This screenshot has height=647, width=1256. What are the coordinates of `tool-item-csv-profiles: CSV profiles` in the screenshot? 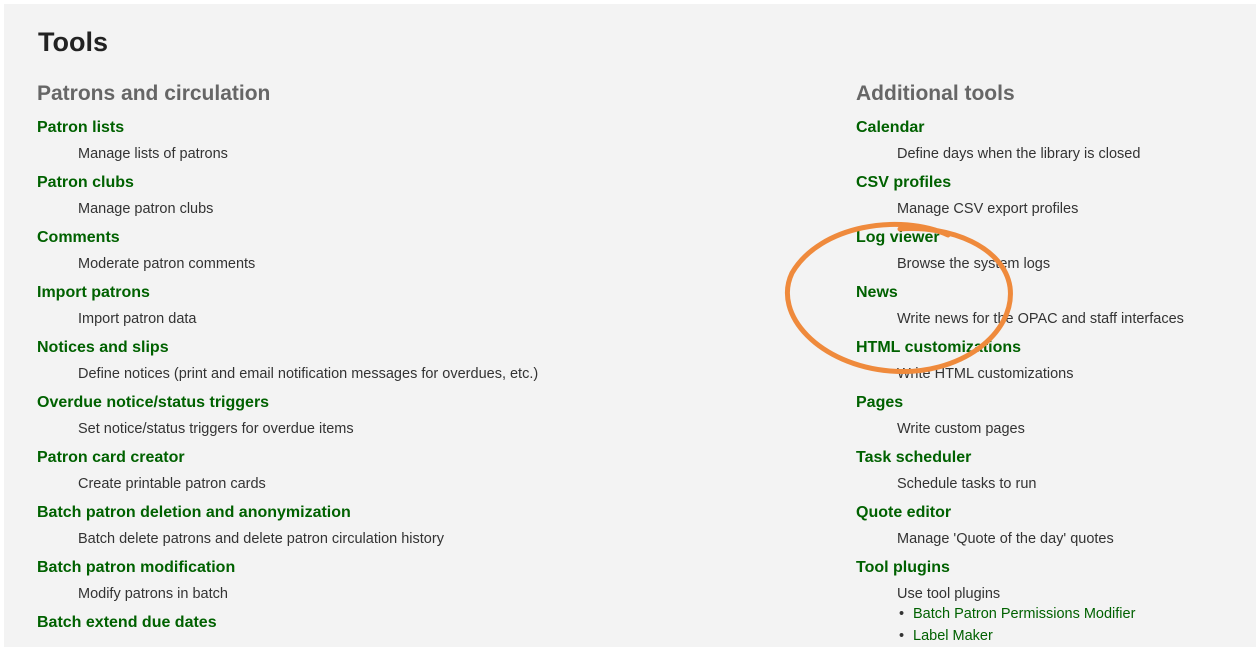 It's located at (1053, 182).